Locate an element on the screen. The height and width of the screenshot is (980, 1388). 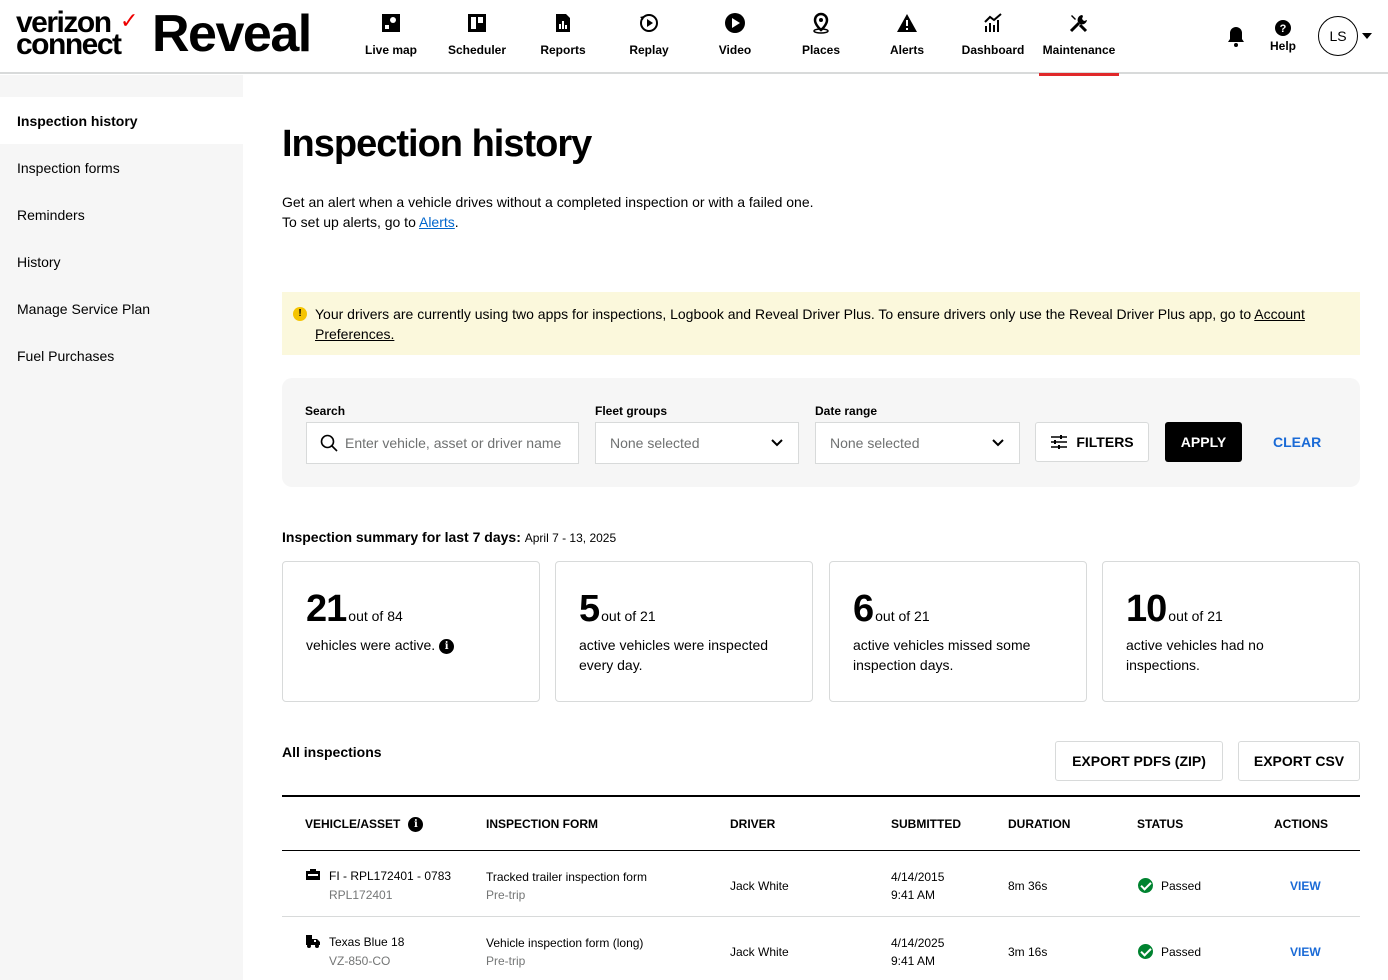
header-actions: ? Help LS is located at coordinates (1298, 36).